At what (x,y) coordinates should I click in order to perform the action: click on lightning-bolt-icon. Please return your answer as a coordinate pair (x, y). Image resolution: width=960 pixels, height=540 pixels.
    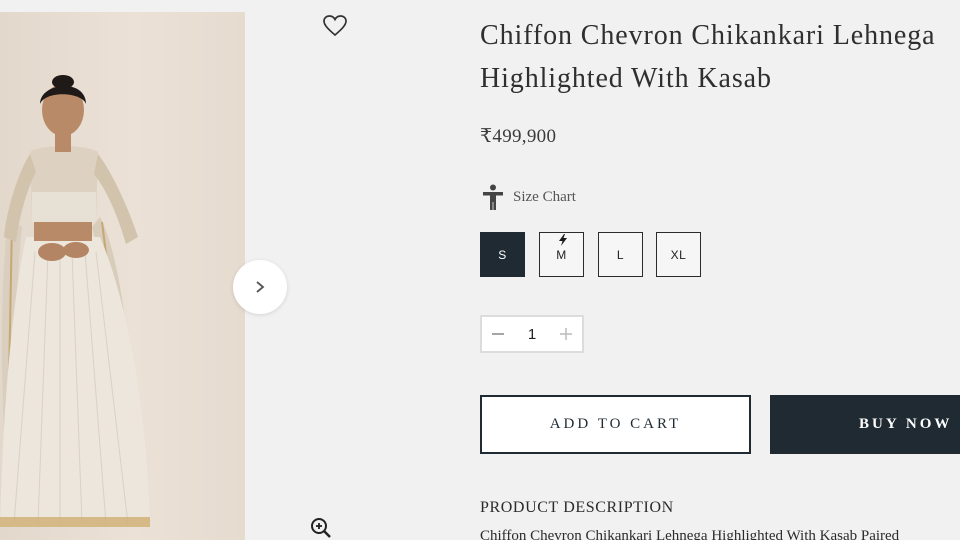
    Looking at the image, I should click on (563, 240).